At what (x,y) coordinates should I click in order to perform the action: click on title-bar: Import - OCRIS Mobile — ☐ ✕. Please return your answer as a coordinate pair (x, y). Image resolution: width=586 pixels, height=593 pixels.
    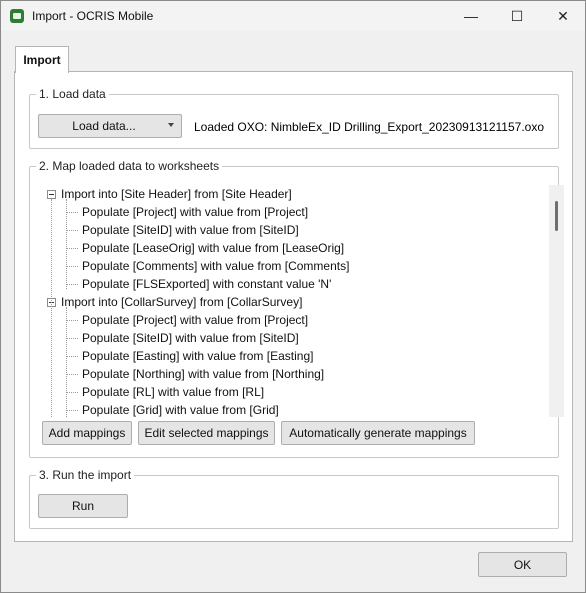
    Looking at the image, I should click on (293, 16).